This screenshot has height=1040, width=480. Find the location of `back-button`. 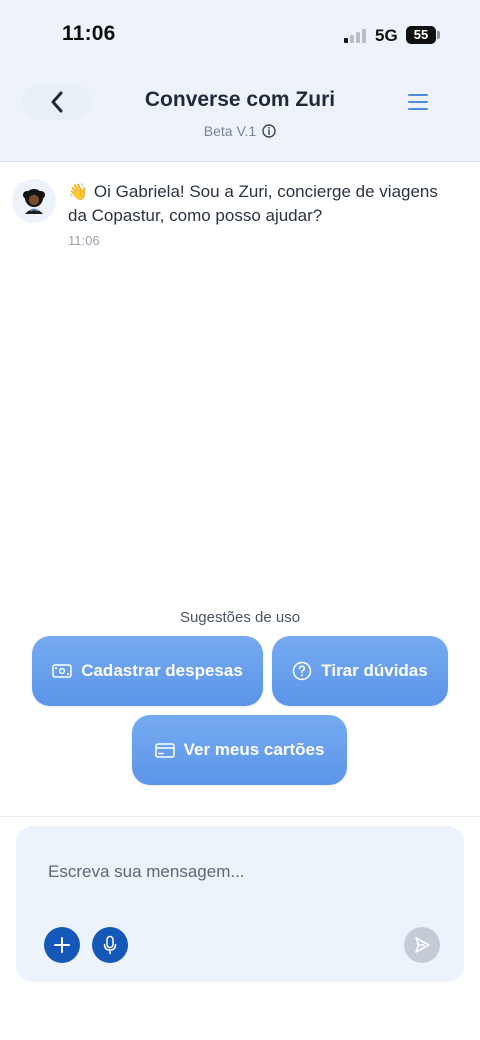

back-button is located at coordinates (57, 102).